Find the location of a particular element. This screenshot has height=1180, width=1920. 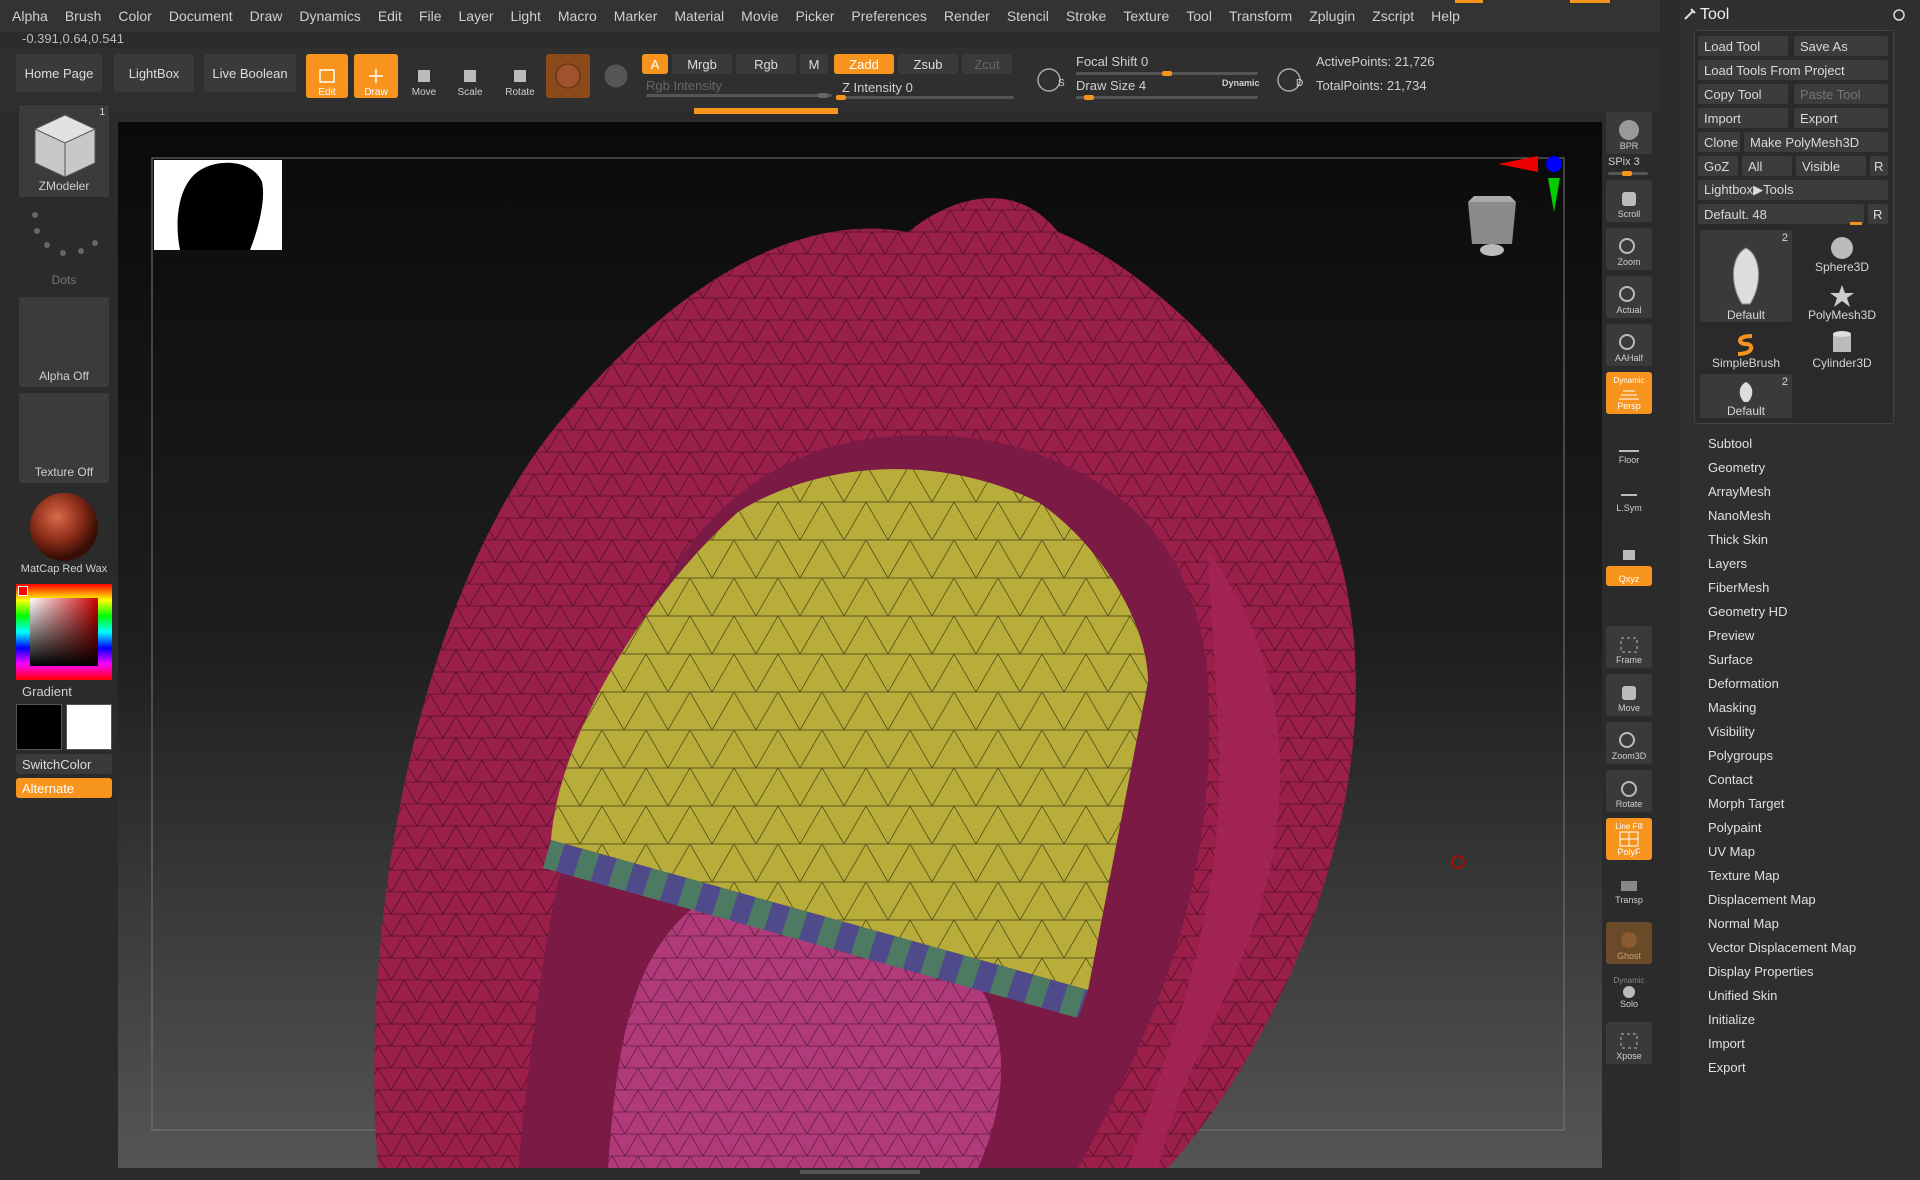

move-button: Move is located at coordinates (424, 76).